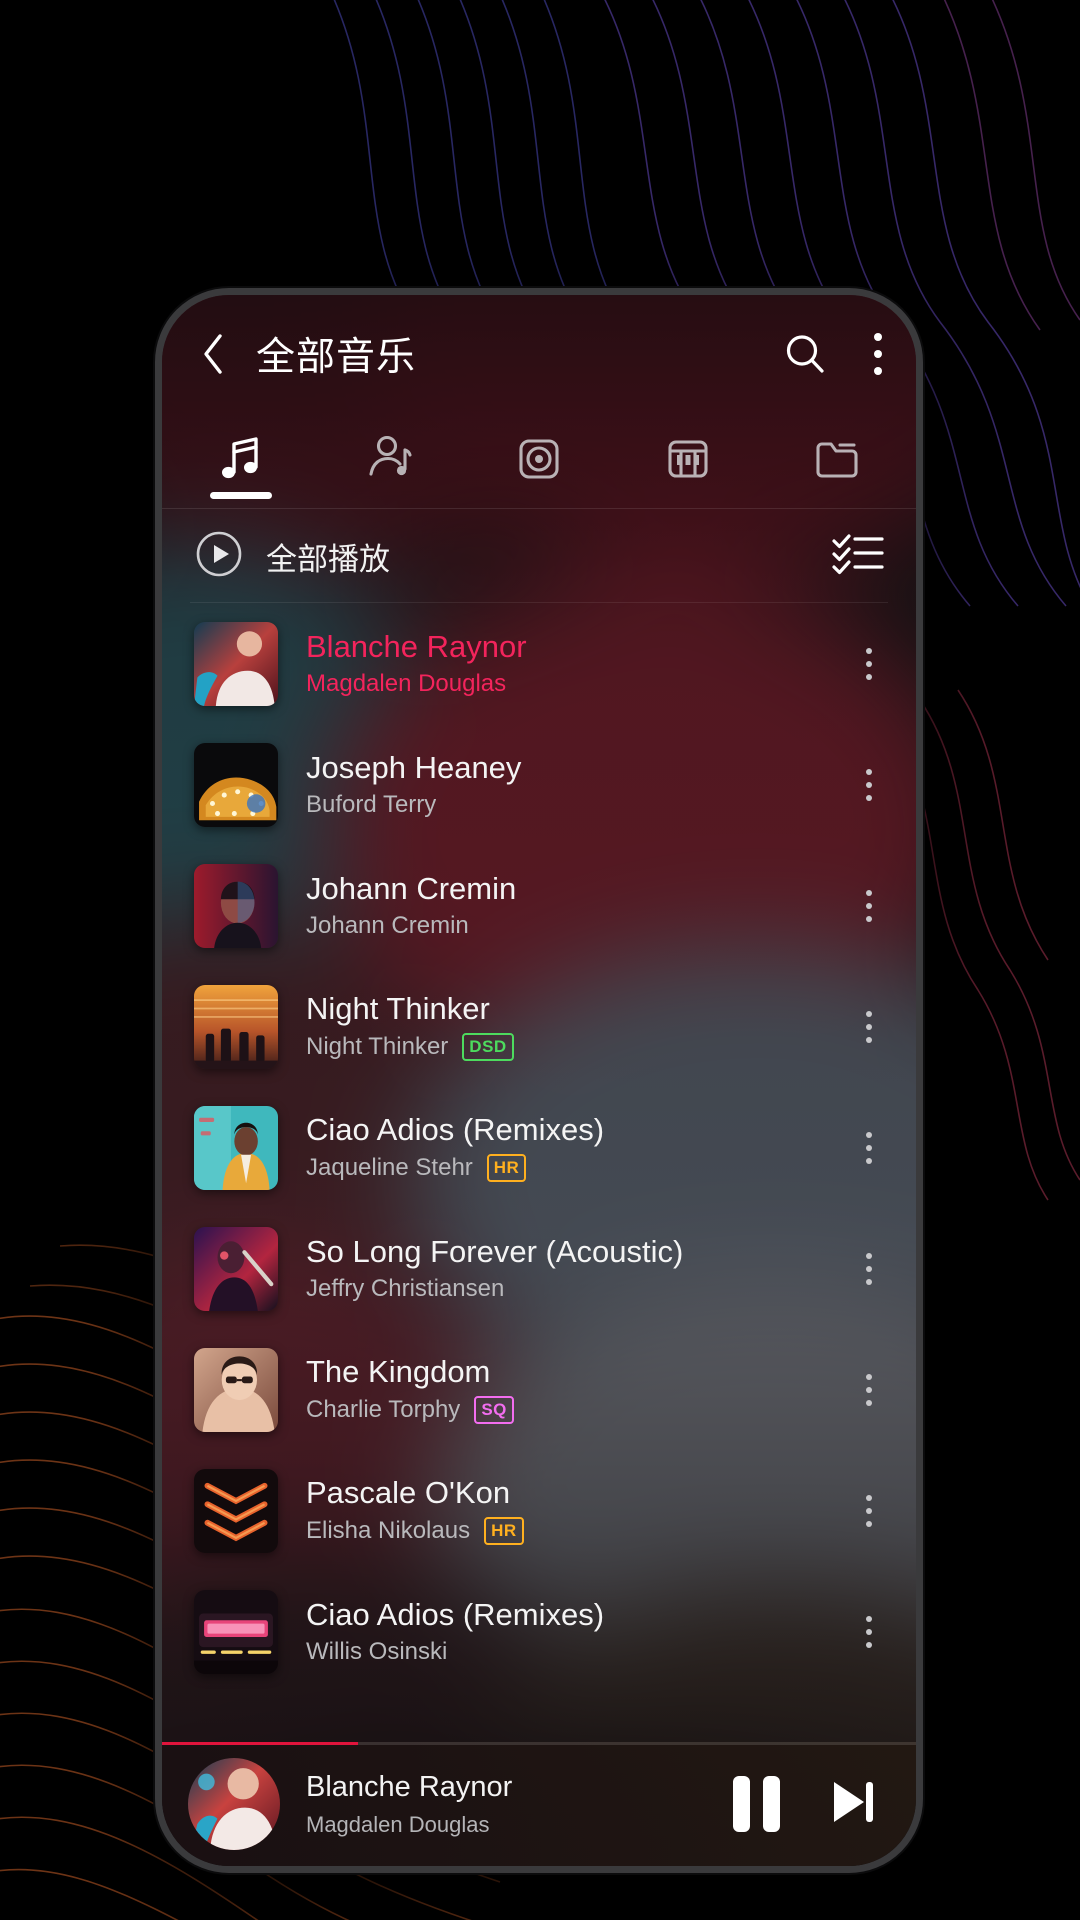 The image size is (1080, 1920). I want to click on search-icon, so click(805, 354).